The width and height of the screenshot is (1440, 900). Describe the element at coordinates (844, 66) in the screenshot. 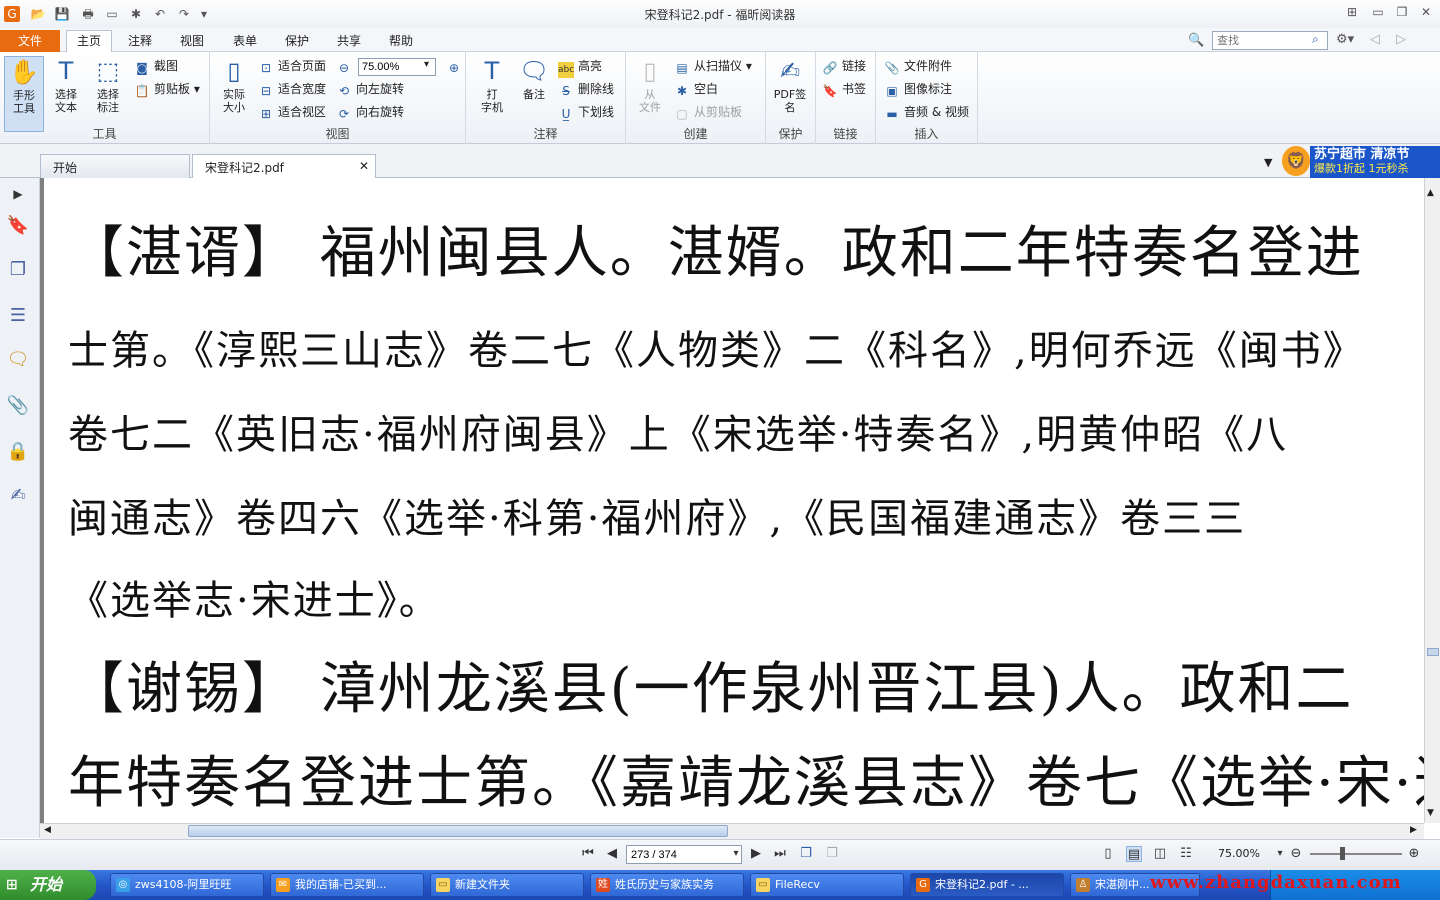

I see `link-button: 🔗 链接` at that location.